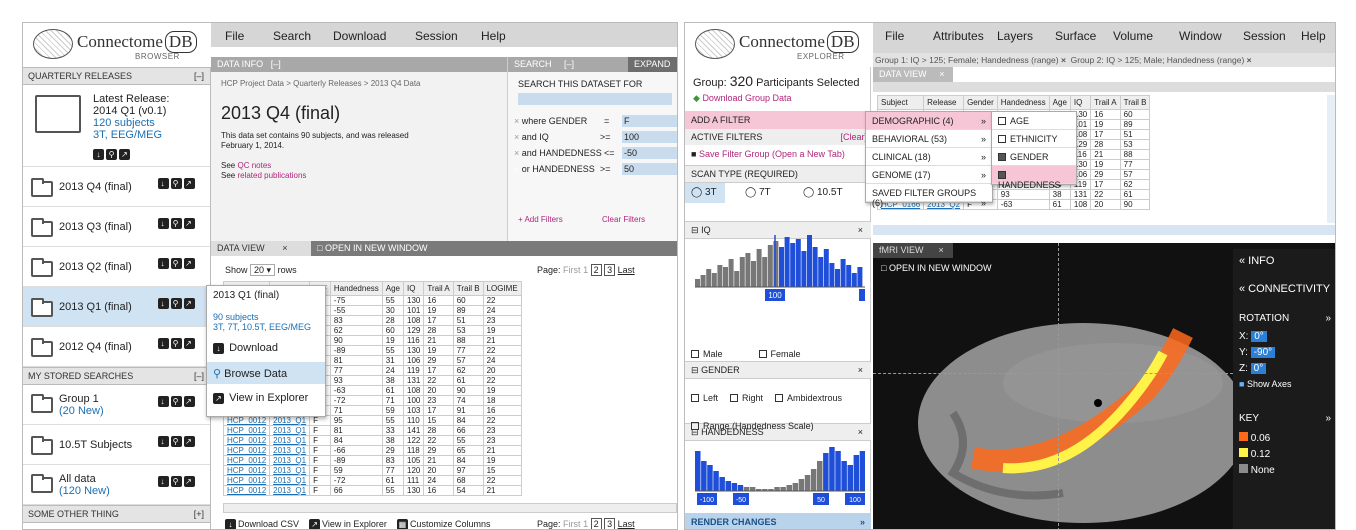 The width and height of the screenshot is (1356, 530). I want to click on submenu-handedness: HANDEDNESS, so click(1034, 178).